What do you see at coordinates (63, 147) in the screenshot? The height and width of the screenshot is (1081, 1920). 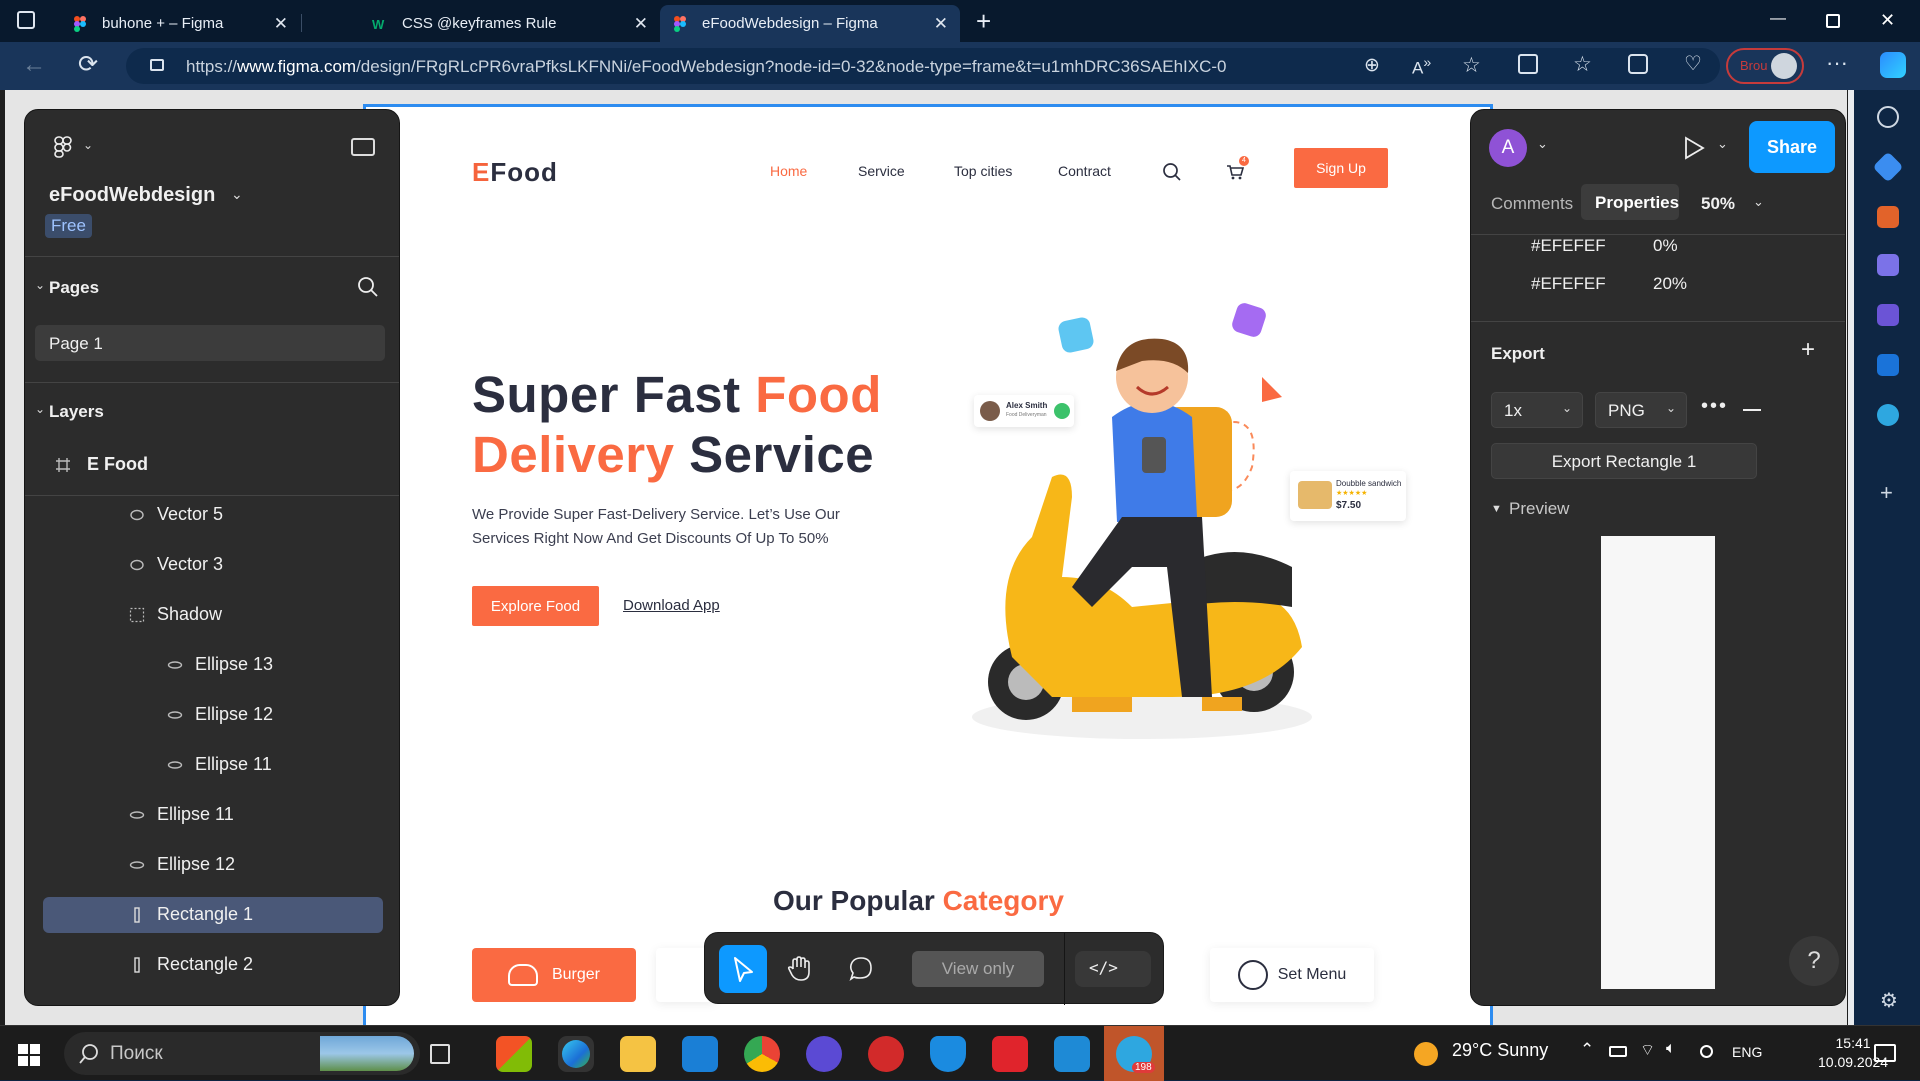 I see `figma-menu-icon` at bounding box center [63, 147].